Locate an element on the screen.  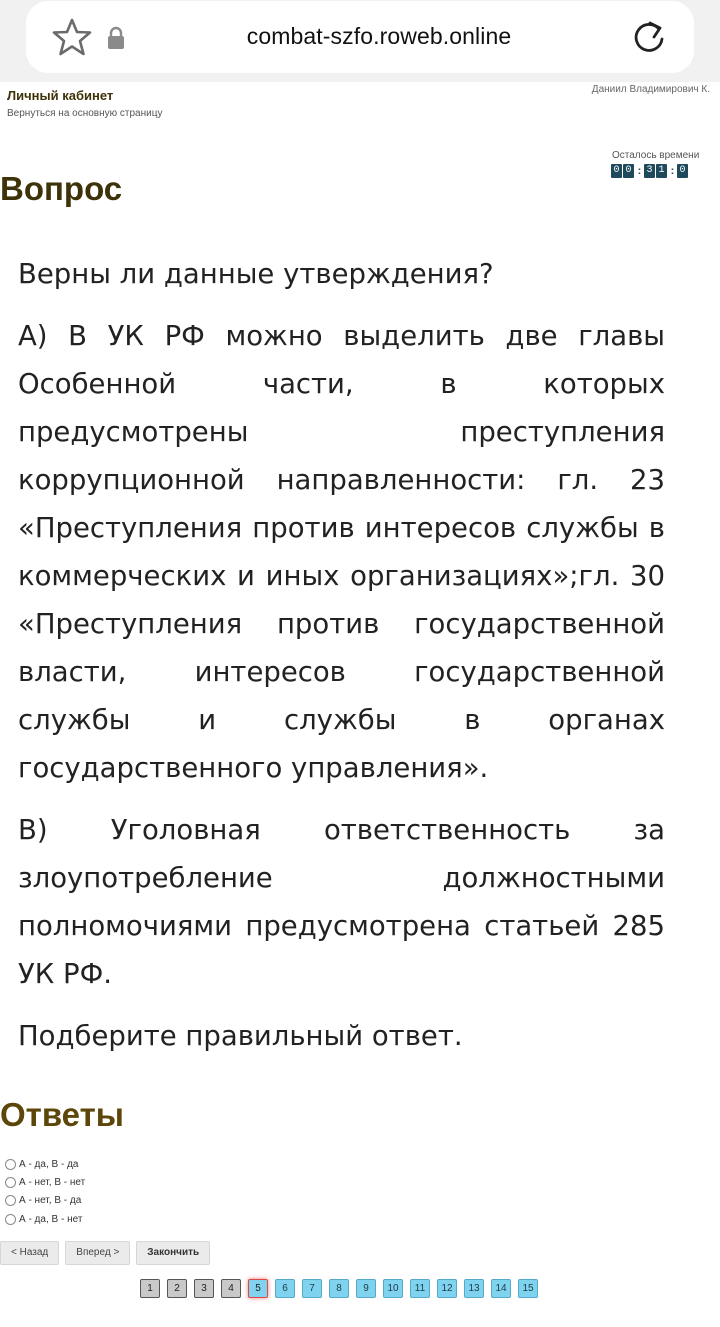
answers-heading: Ответы is located at coordinates (62, 1114).